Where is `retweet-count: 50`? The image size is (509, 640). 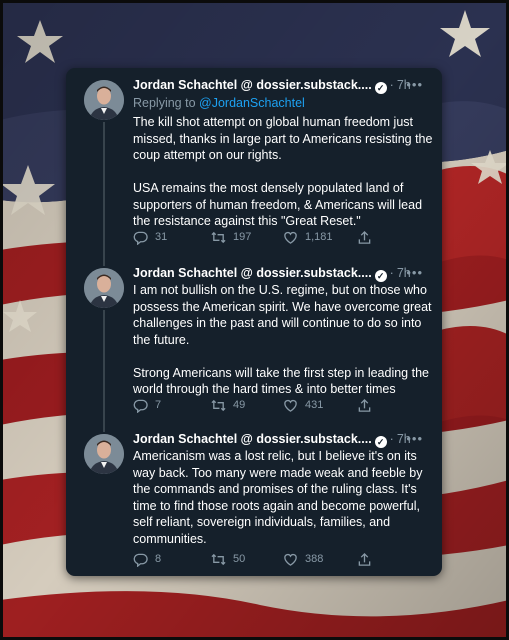
retweet-count: 50 is located at coordinates (239, 559).